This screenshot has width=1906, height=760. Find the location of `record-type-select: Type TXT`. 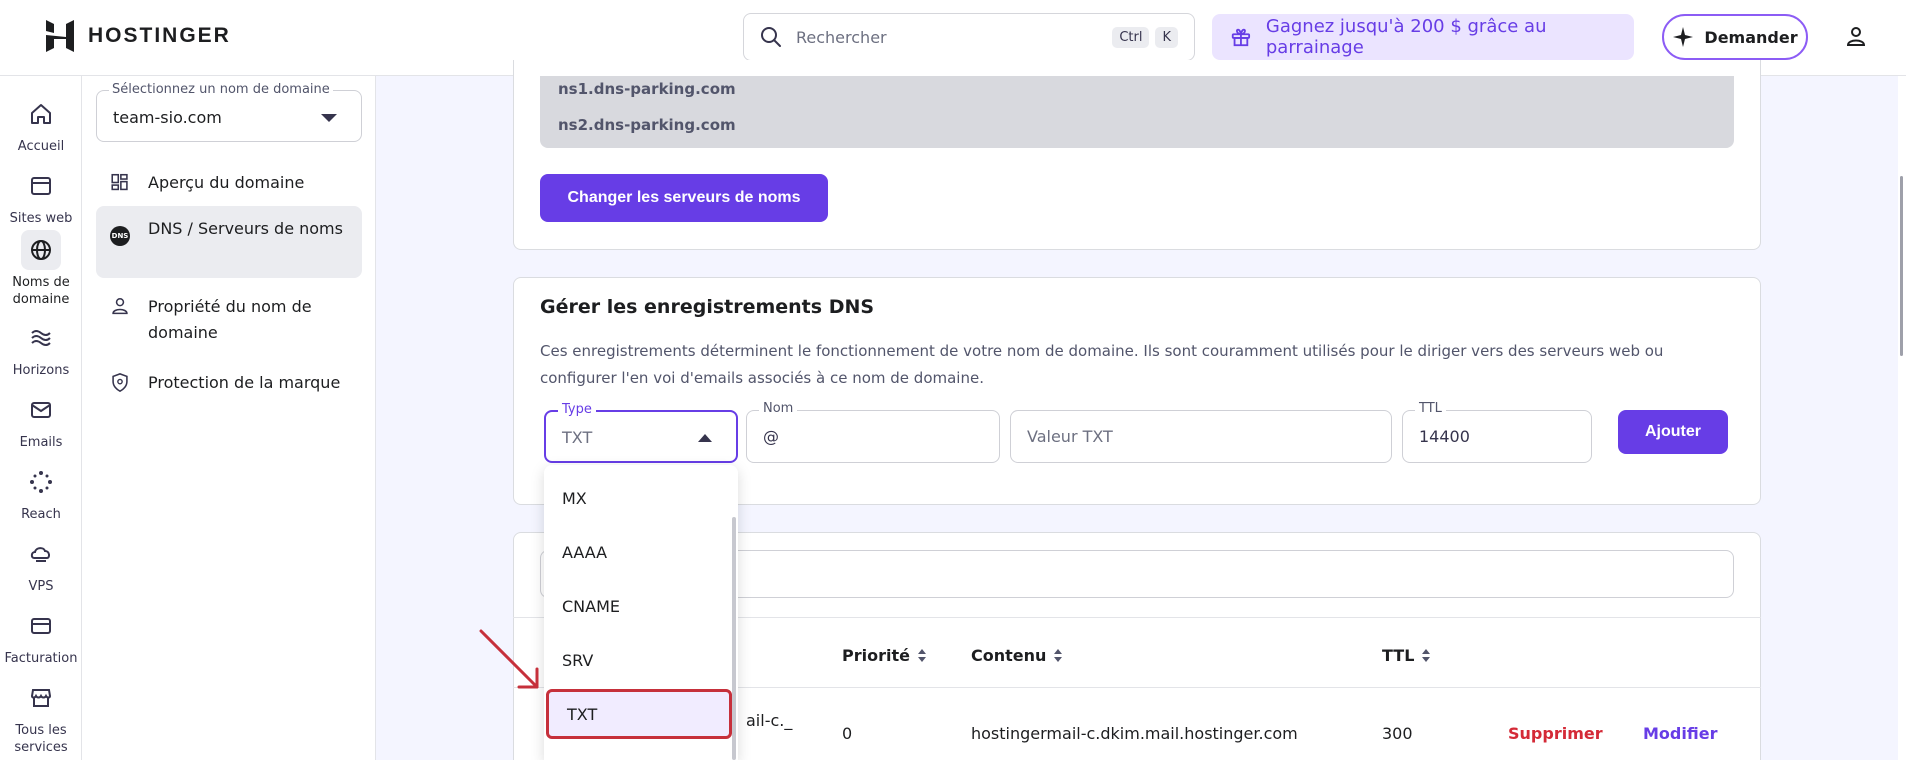

record-type-select: Type TXT is located at coordinates (641, 432).